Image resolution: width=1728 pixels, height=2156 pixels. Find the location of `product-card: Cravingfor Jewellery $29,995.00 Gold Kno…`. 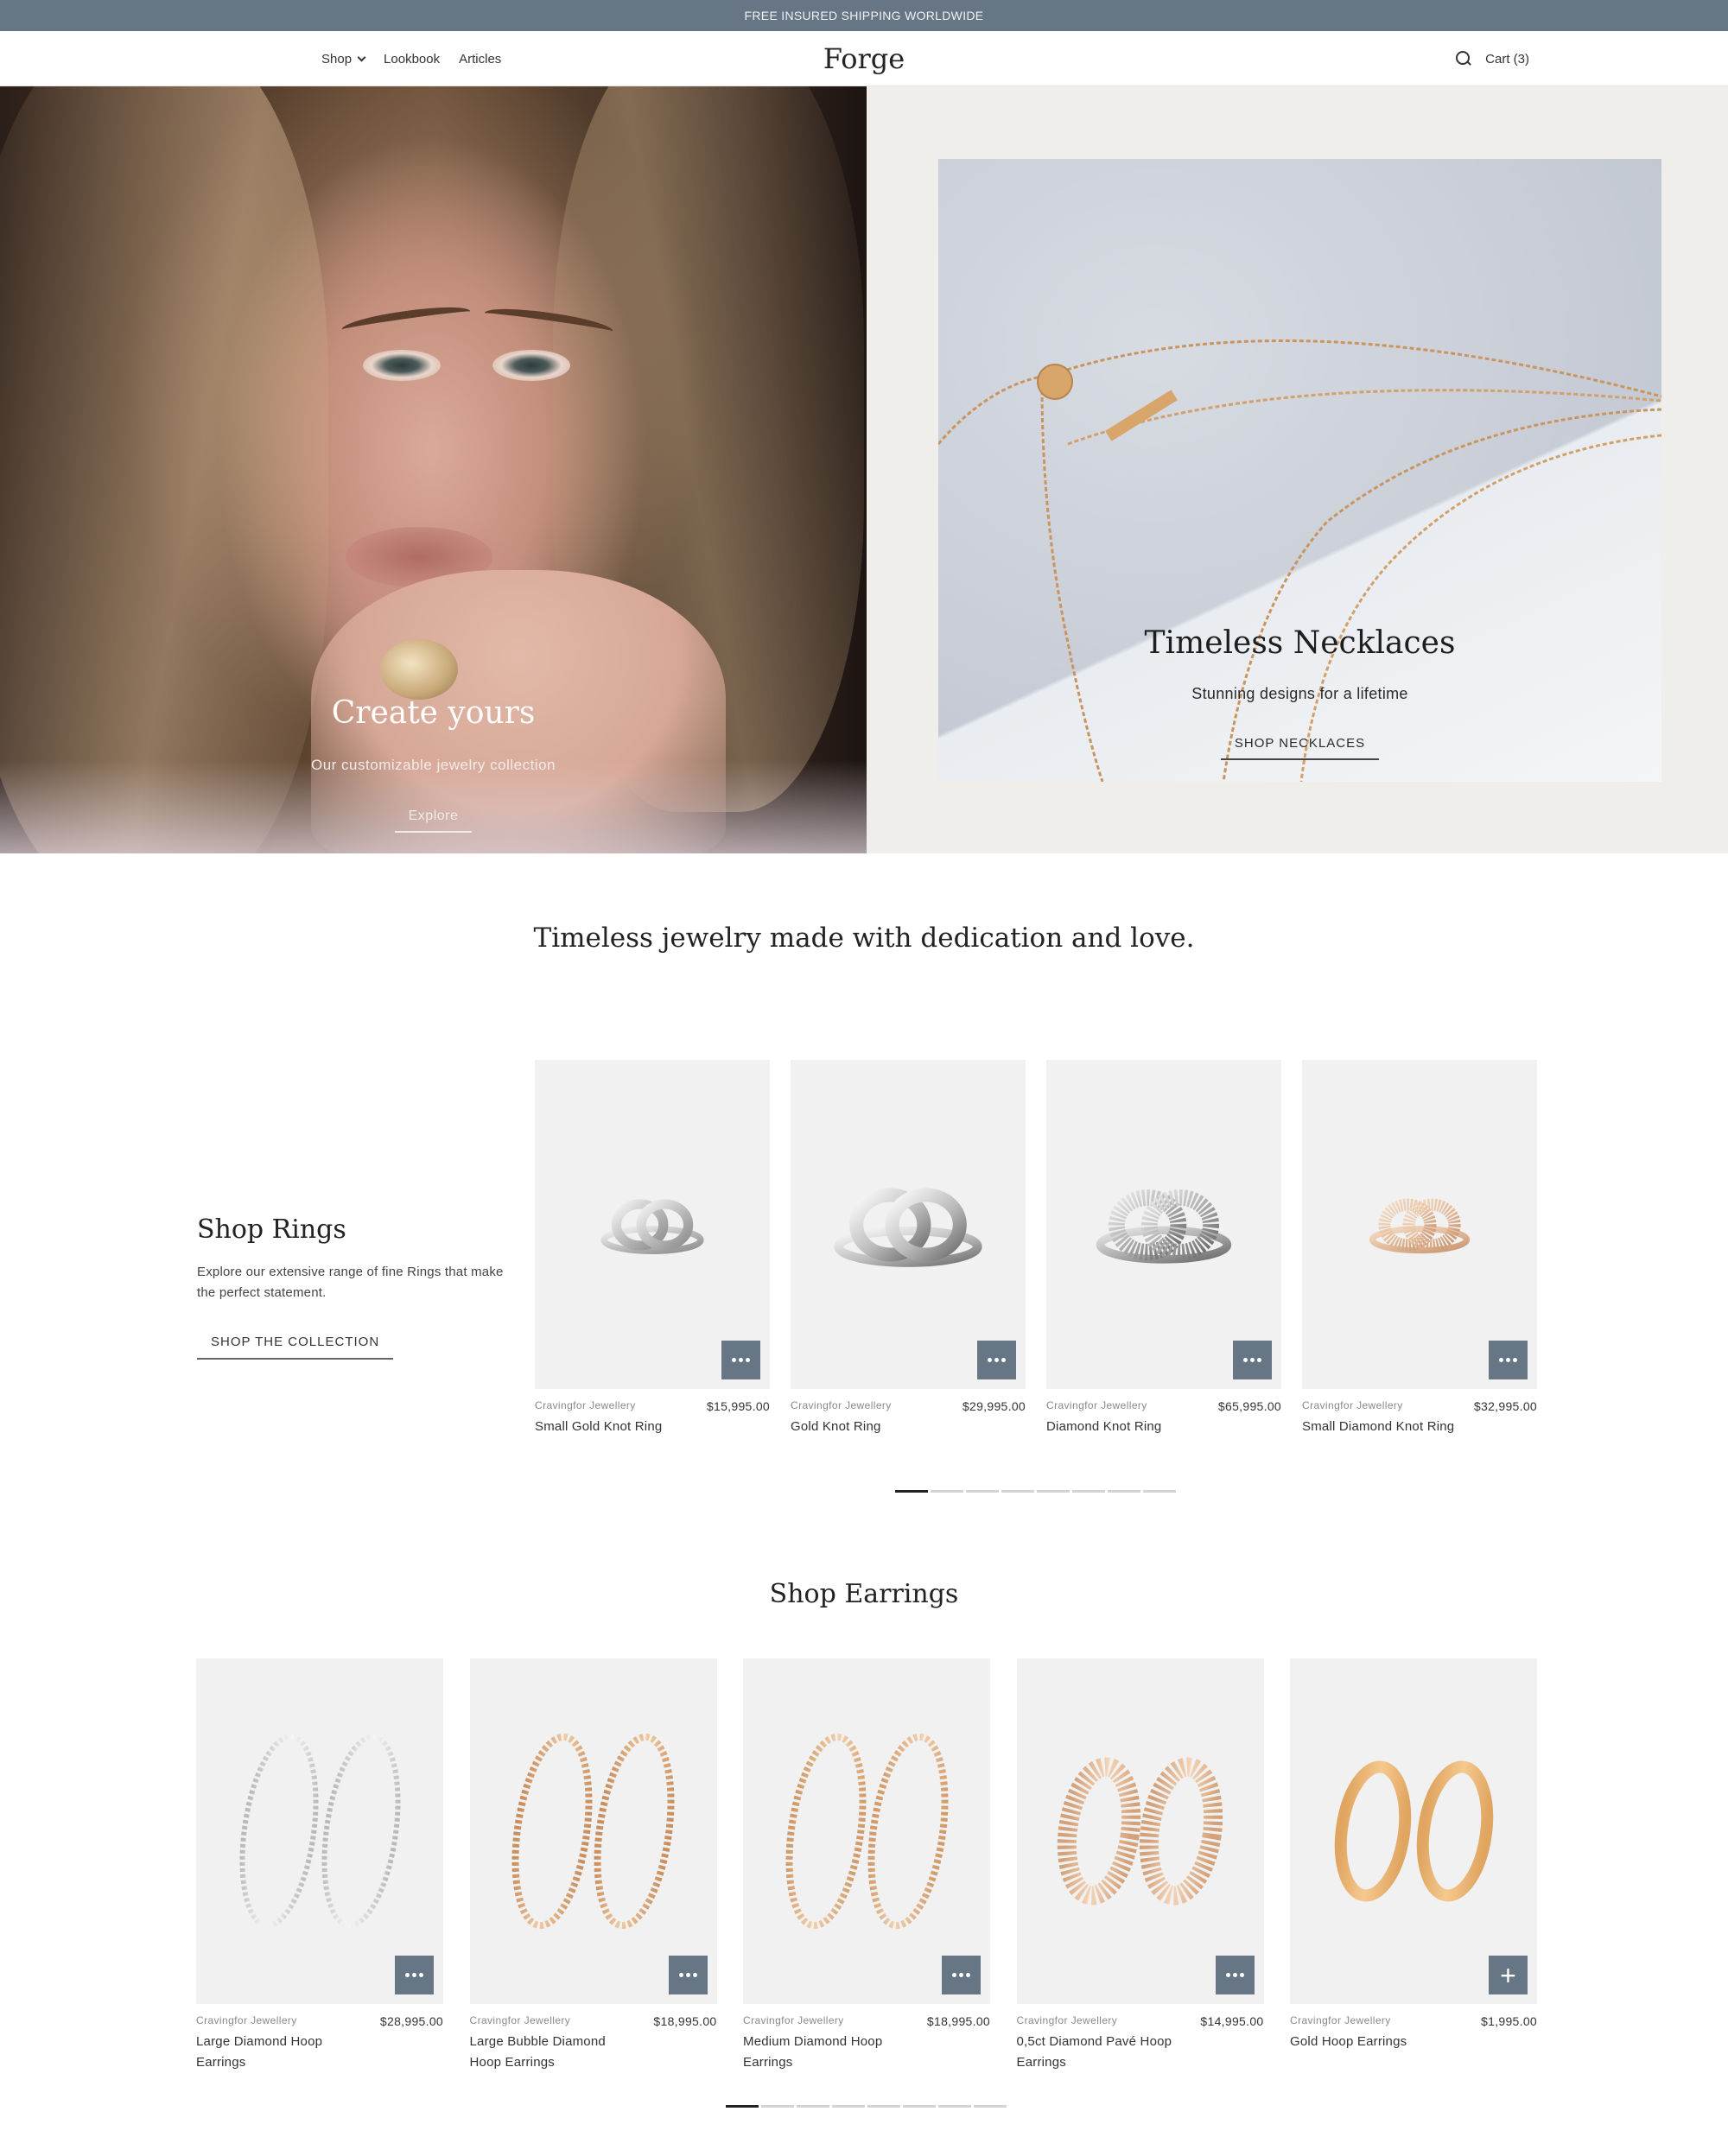

product-card: Cravingfor Jewellery $29,995.00 Gold Kno… is located at coordinates (908, 1263).